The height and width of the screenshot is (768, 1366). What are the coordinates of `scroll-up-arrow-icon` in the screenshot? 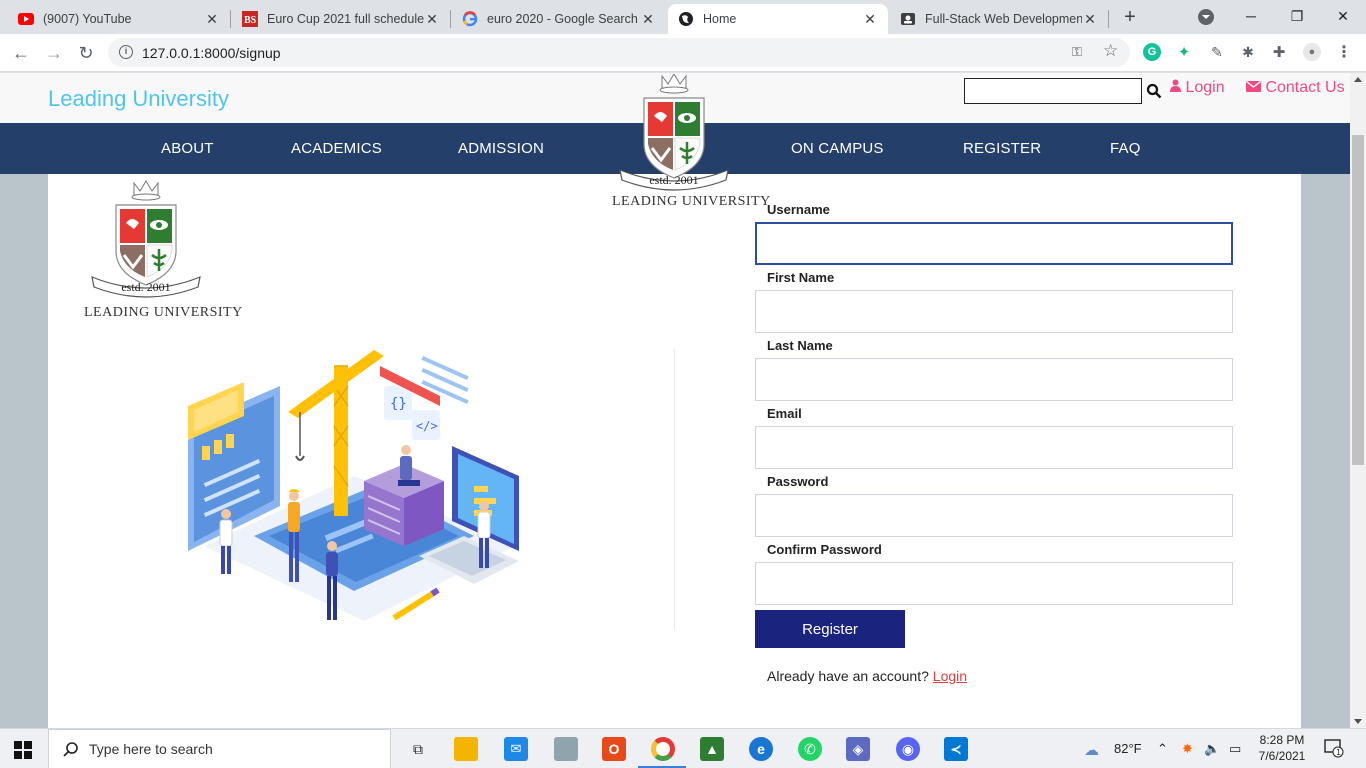 It's located at (1358, 79).